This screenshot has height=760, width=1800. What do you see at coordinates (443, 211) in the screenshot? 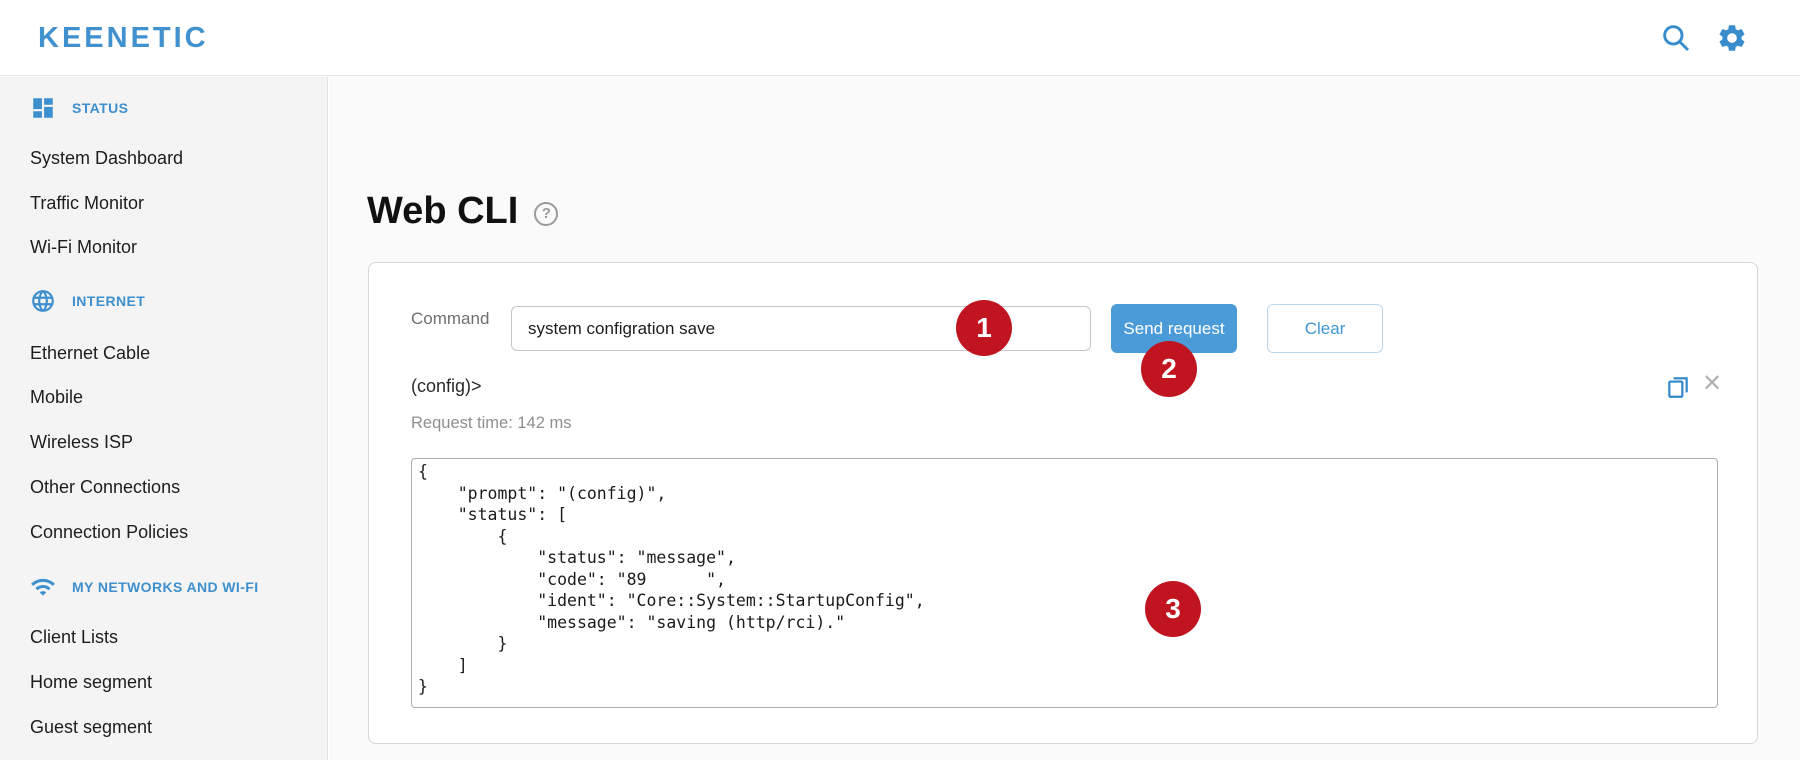
I see `page-title: Web CLI` at bounding box center [443, 211].